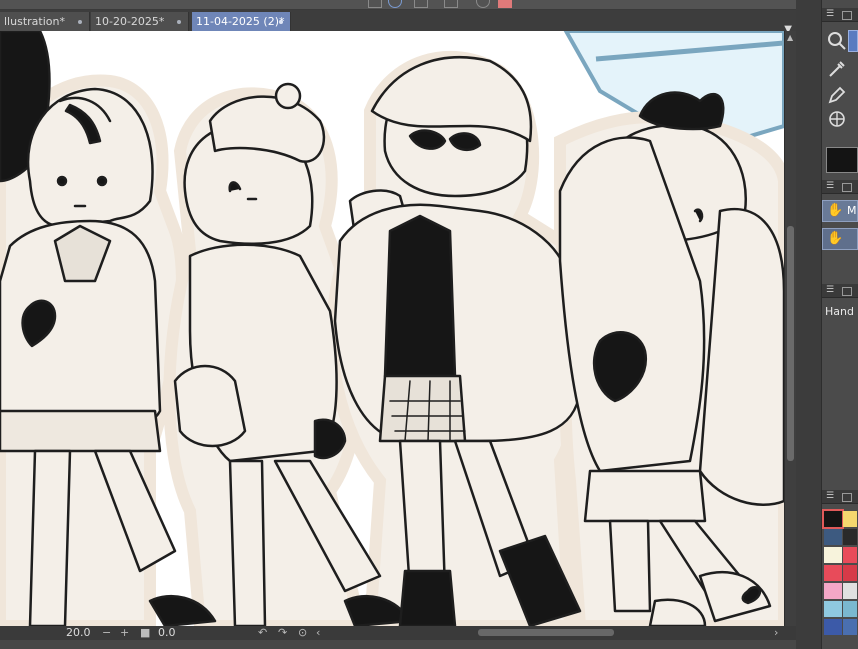  What do you see at coordinates (790, 37) in the screenshot?
I see `scroll-up-icon: ▲` at bounding box center [790, 37].